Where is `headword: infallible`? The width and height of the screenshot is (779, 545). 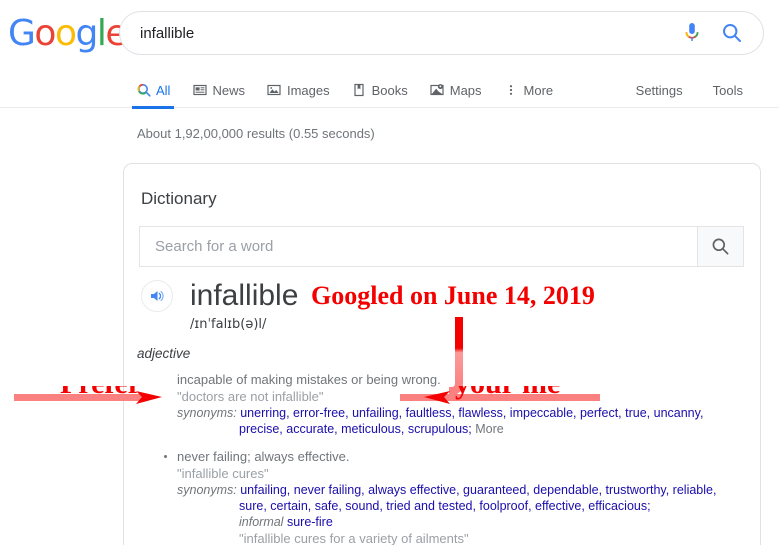 headword: infallible is located at coordinates (244, 295).